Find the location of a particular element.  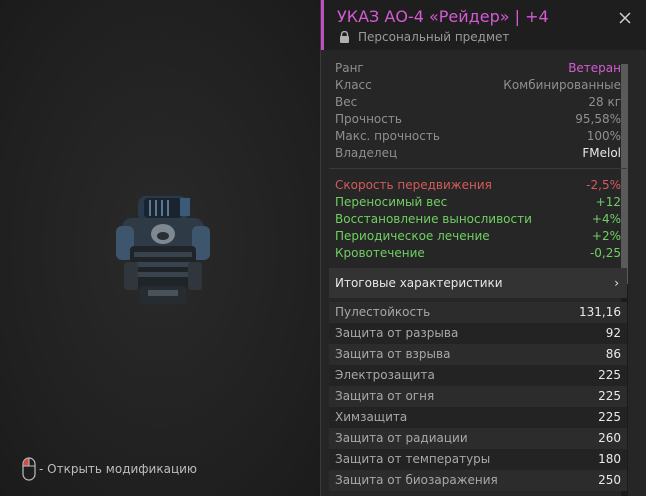

effect-label: Кровотечение is located at coordinates (380, 253).